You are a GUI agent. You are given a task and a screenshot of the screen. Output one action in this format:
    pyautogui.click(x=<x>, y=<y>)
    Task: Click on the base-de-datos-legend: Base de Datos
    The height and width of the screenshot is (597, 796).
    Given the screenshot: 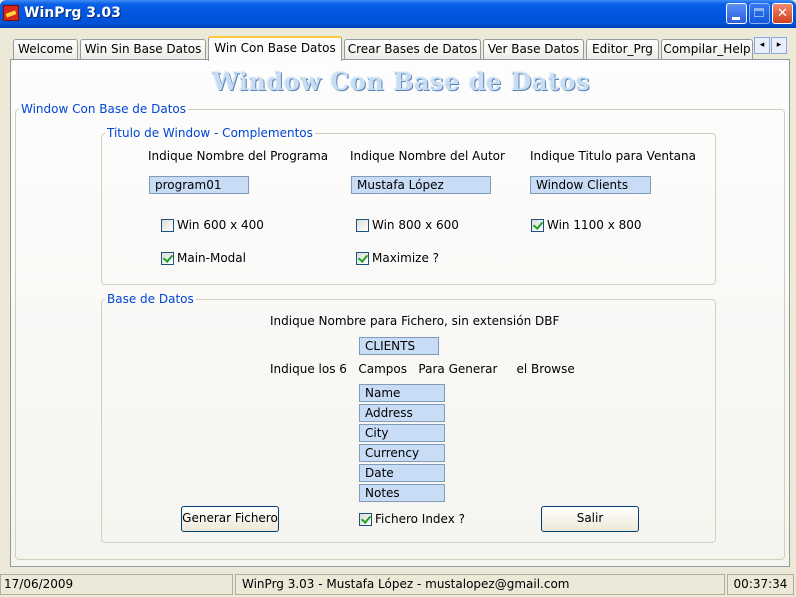 What is the action you would take?
    pyautogui.click(x=150, y=299)
    